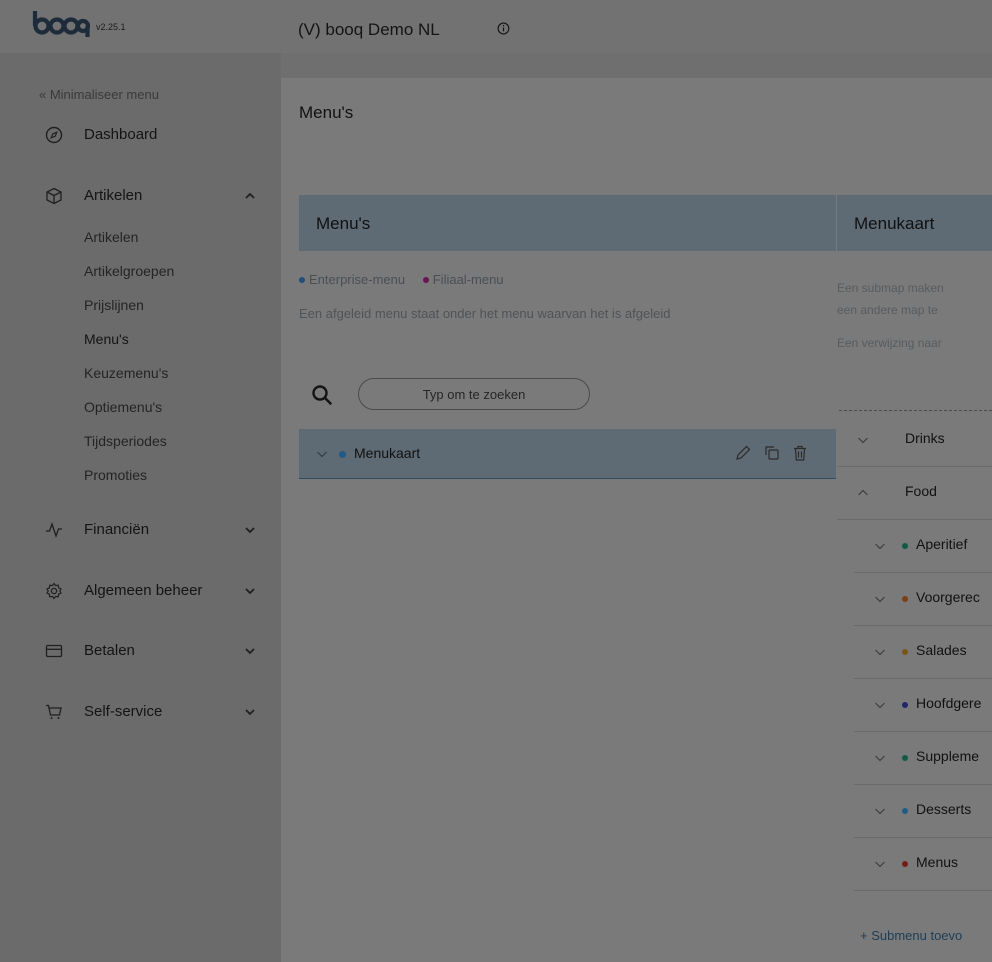 The image size is (992, 962). Describe the element at coordinates (106, 339) in the screenshot. I see `sidebar-subitem-menus: Menu's` at that location.